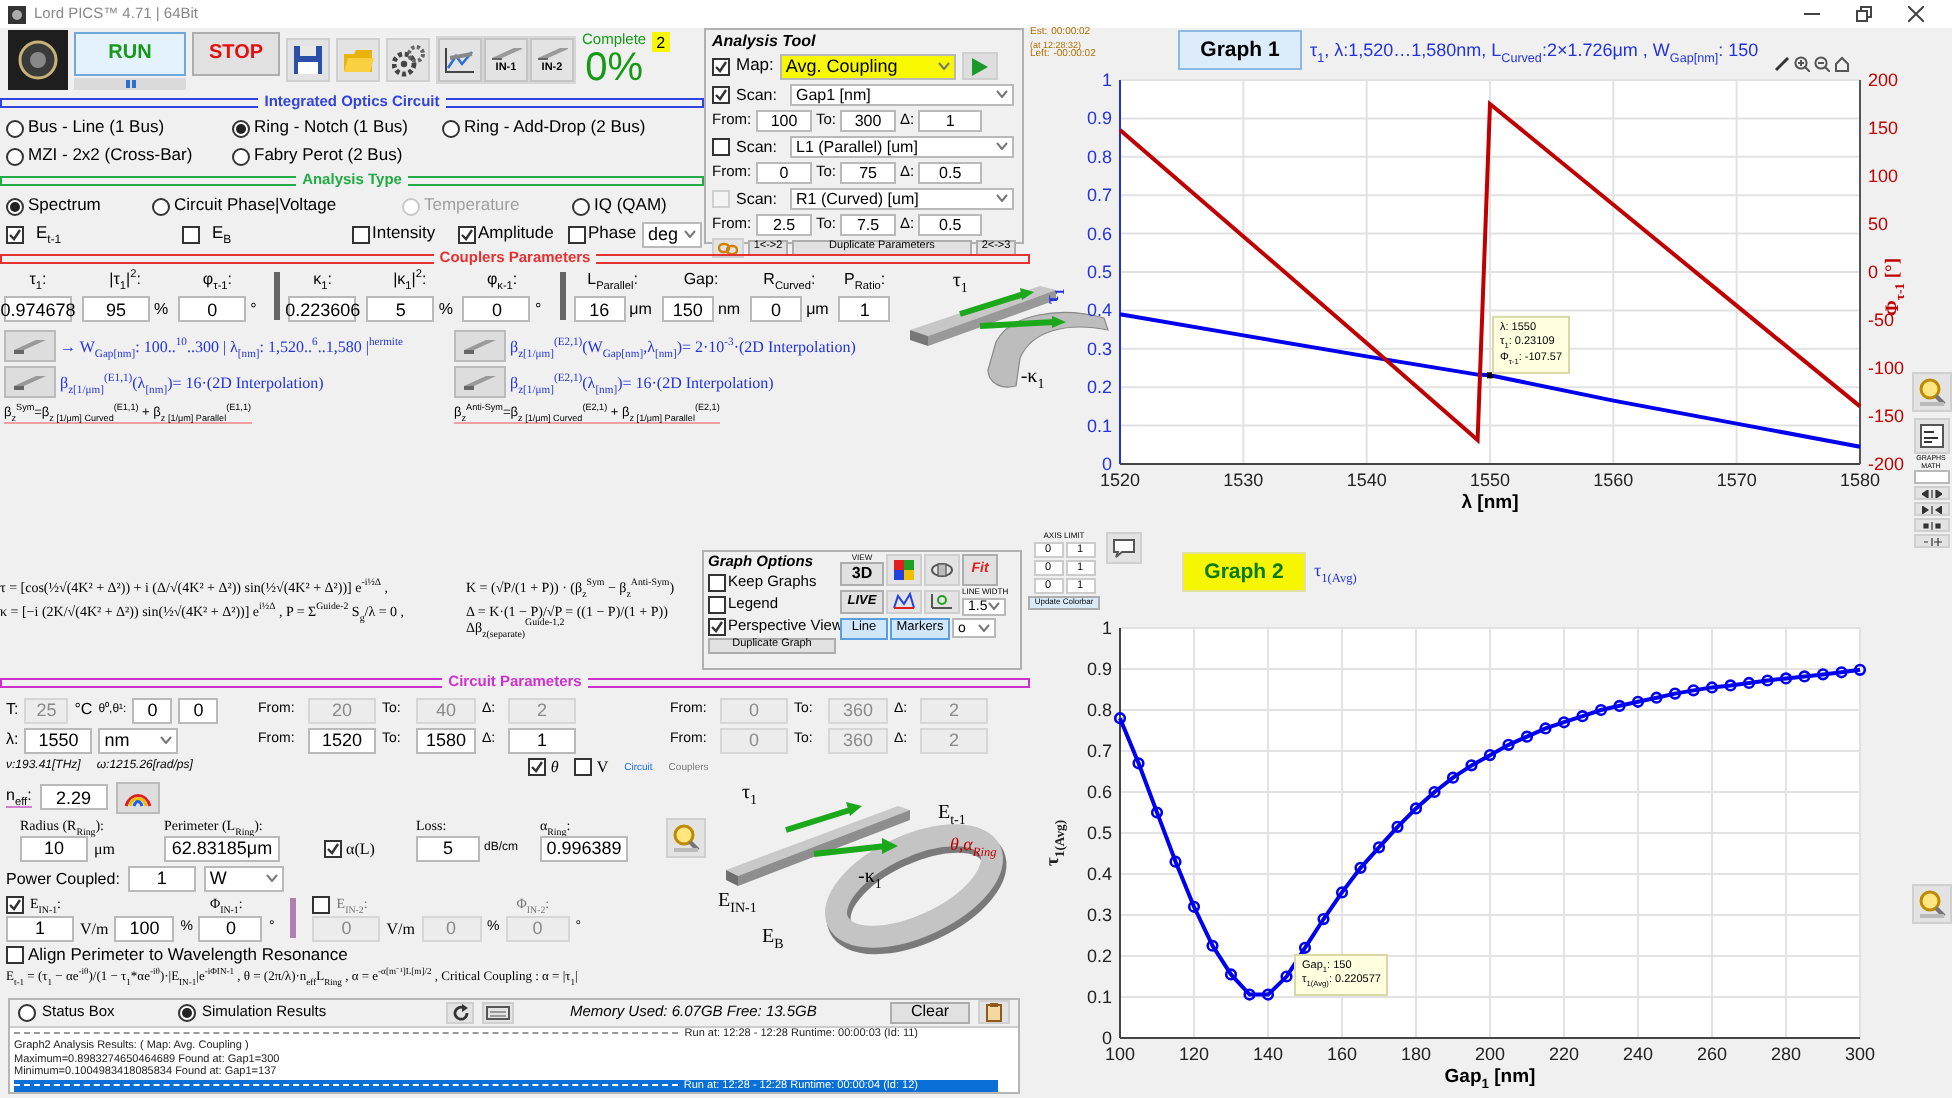 This screenshot has width=1952, height=1098. I want to click on input-field: 62.83185μm, so click(222, 848).